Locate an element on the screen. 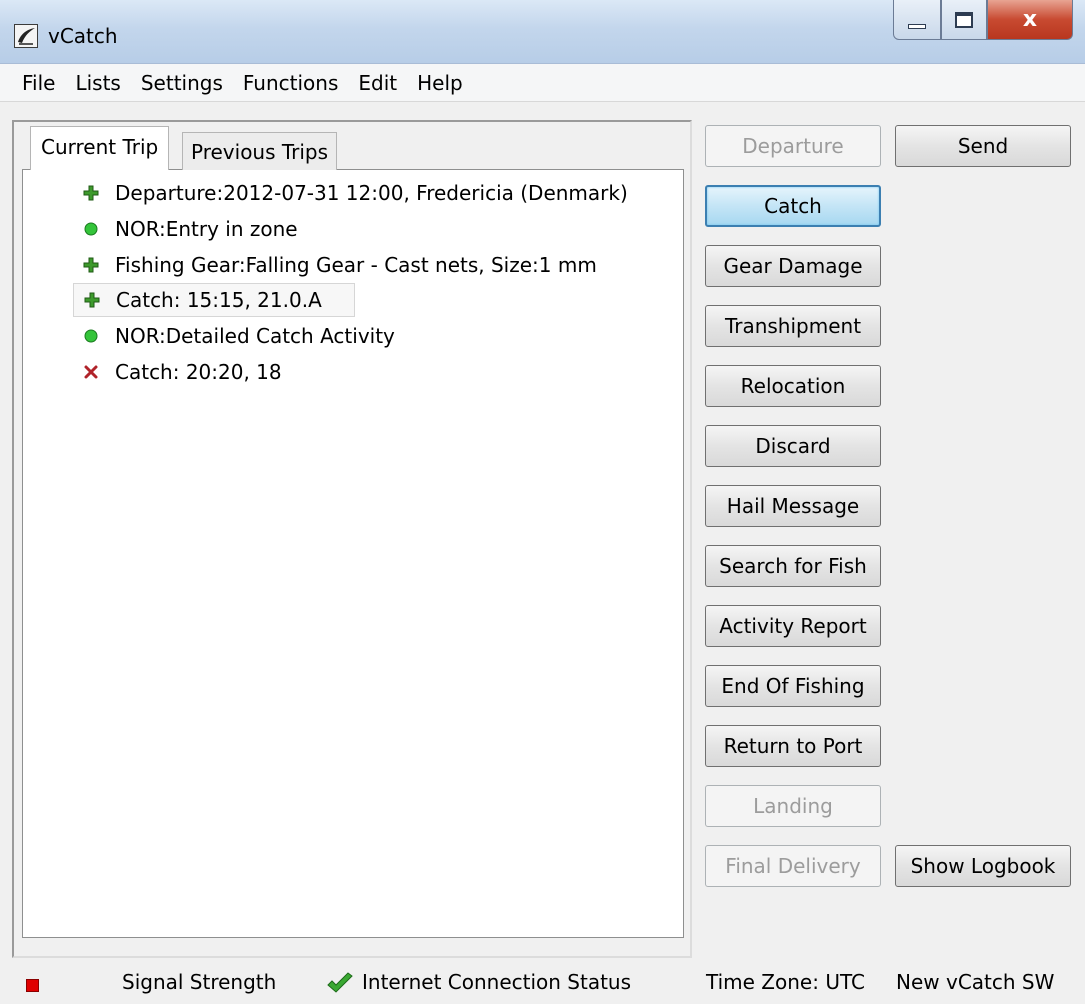 The image size is (1085, 1004). list-item-selected: Catch: 15:15, 21.0.A is located at coordinates (214, 300).